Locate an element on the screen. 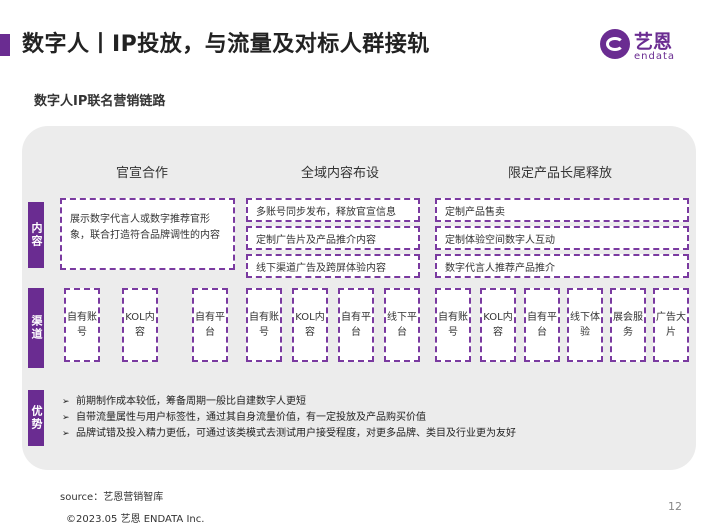 Image resolution: width=710 pixels, height=532 pixels. channel-limited-item: 自有平台 is located at coordinates (542, 325).